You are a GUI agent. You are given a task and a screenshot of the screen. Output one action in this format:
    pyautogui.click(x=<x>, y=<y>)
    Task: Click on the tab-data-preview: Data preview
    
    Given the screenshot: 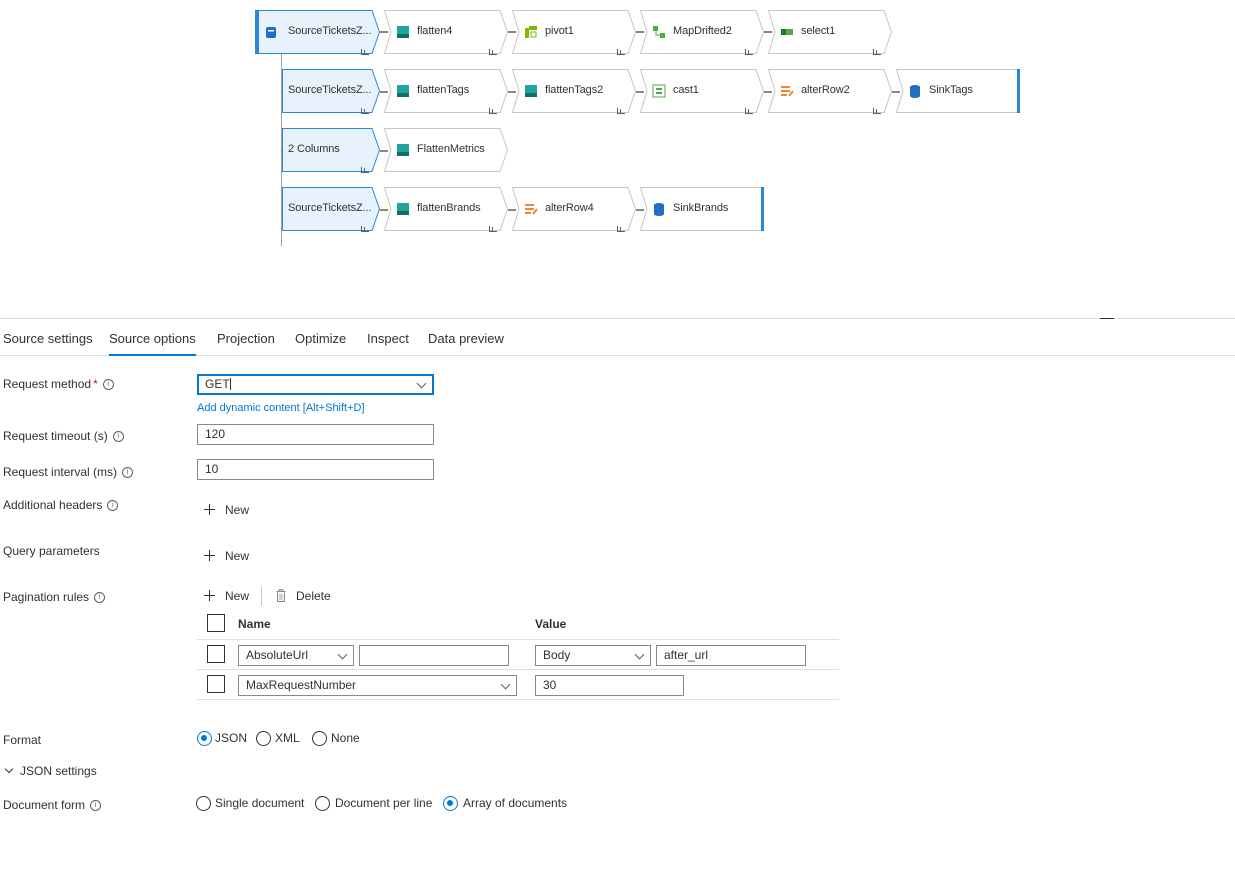 What is the action you would take?
    pyautogui.click(x=466, y=338)
    